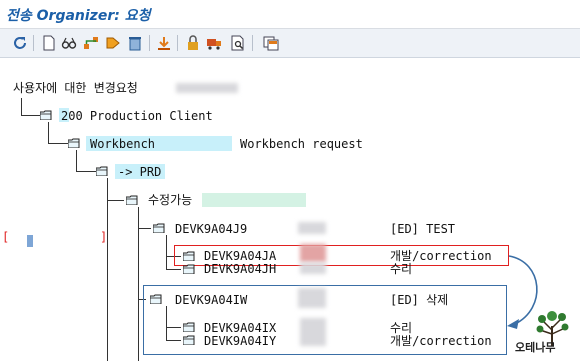 The width and height of the screenshot is (580, 361). Describe the element at coordinates (419, 300) in the screenshot. I see `request-description: [ED] 삭제` at that location.